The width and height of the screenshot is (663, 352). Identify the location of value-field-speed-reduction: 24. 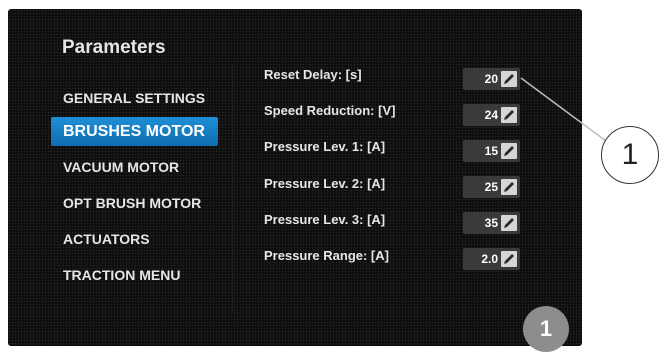
(491, 115).